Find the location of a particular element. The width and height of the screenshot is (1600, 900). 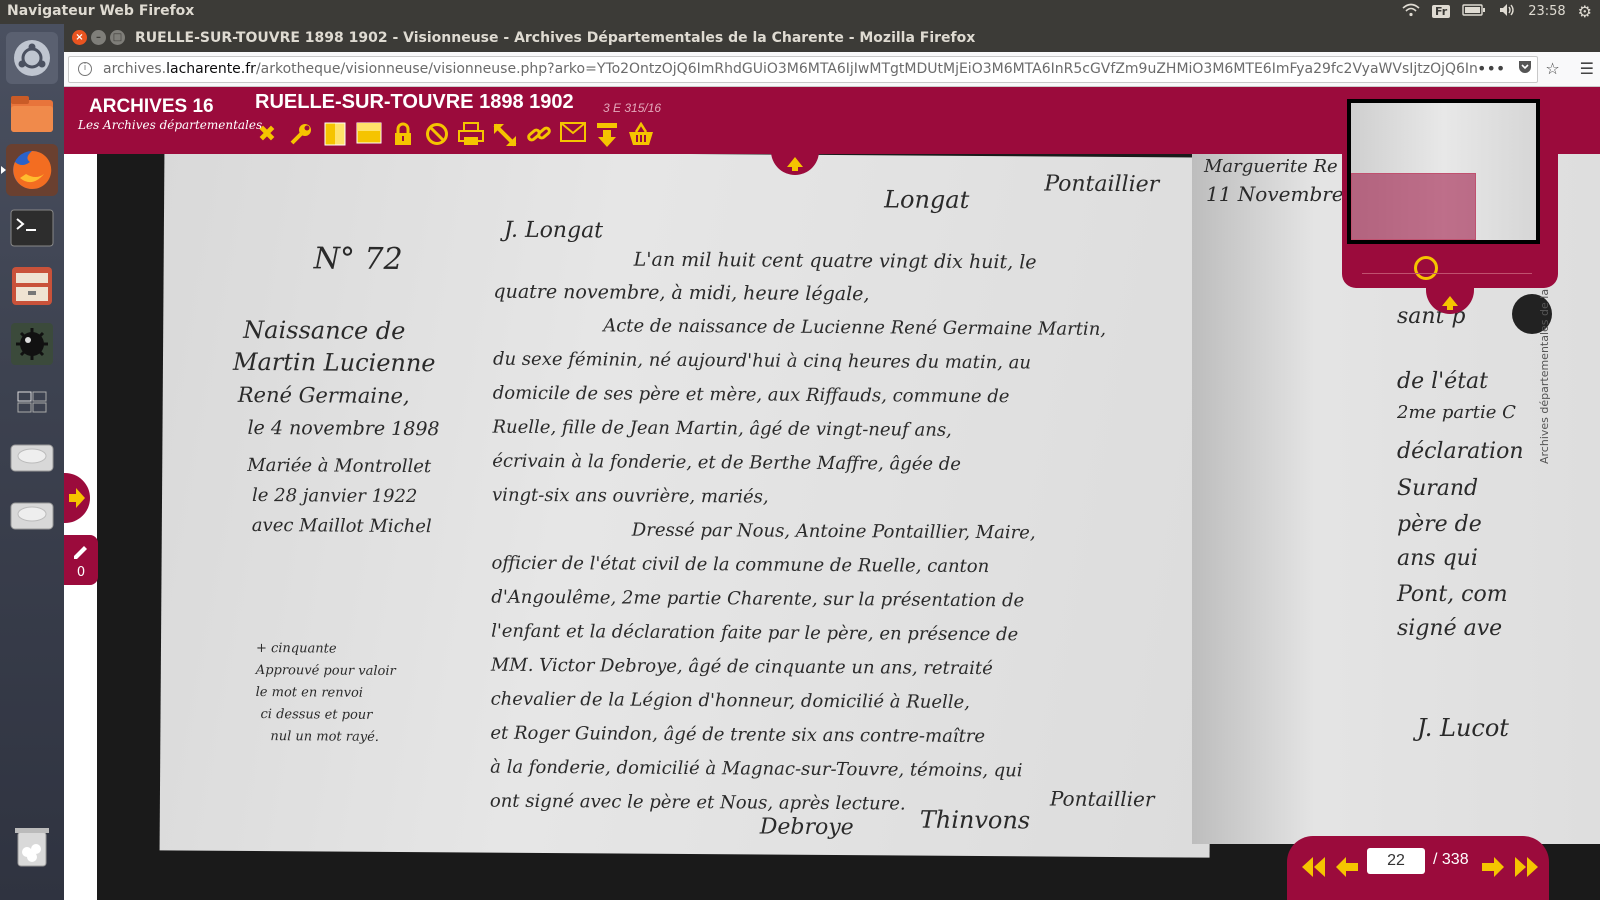

wrench-icon is located at coordinates (301, 135).